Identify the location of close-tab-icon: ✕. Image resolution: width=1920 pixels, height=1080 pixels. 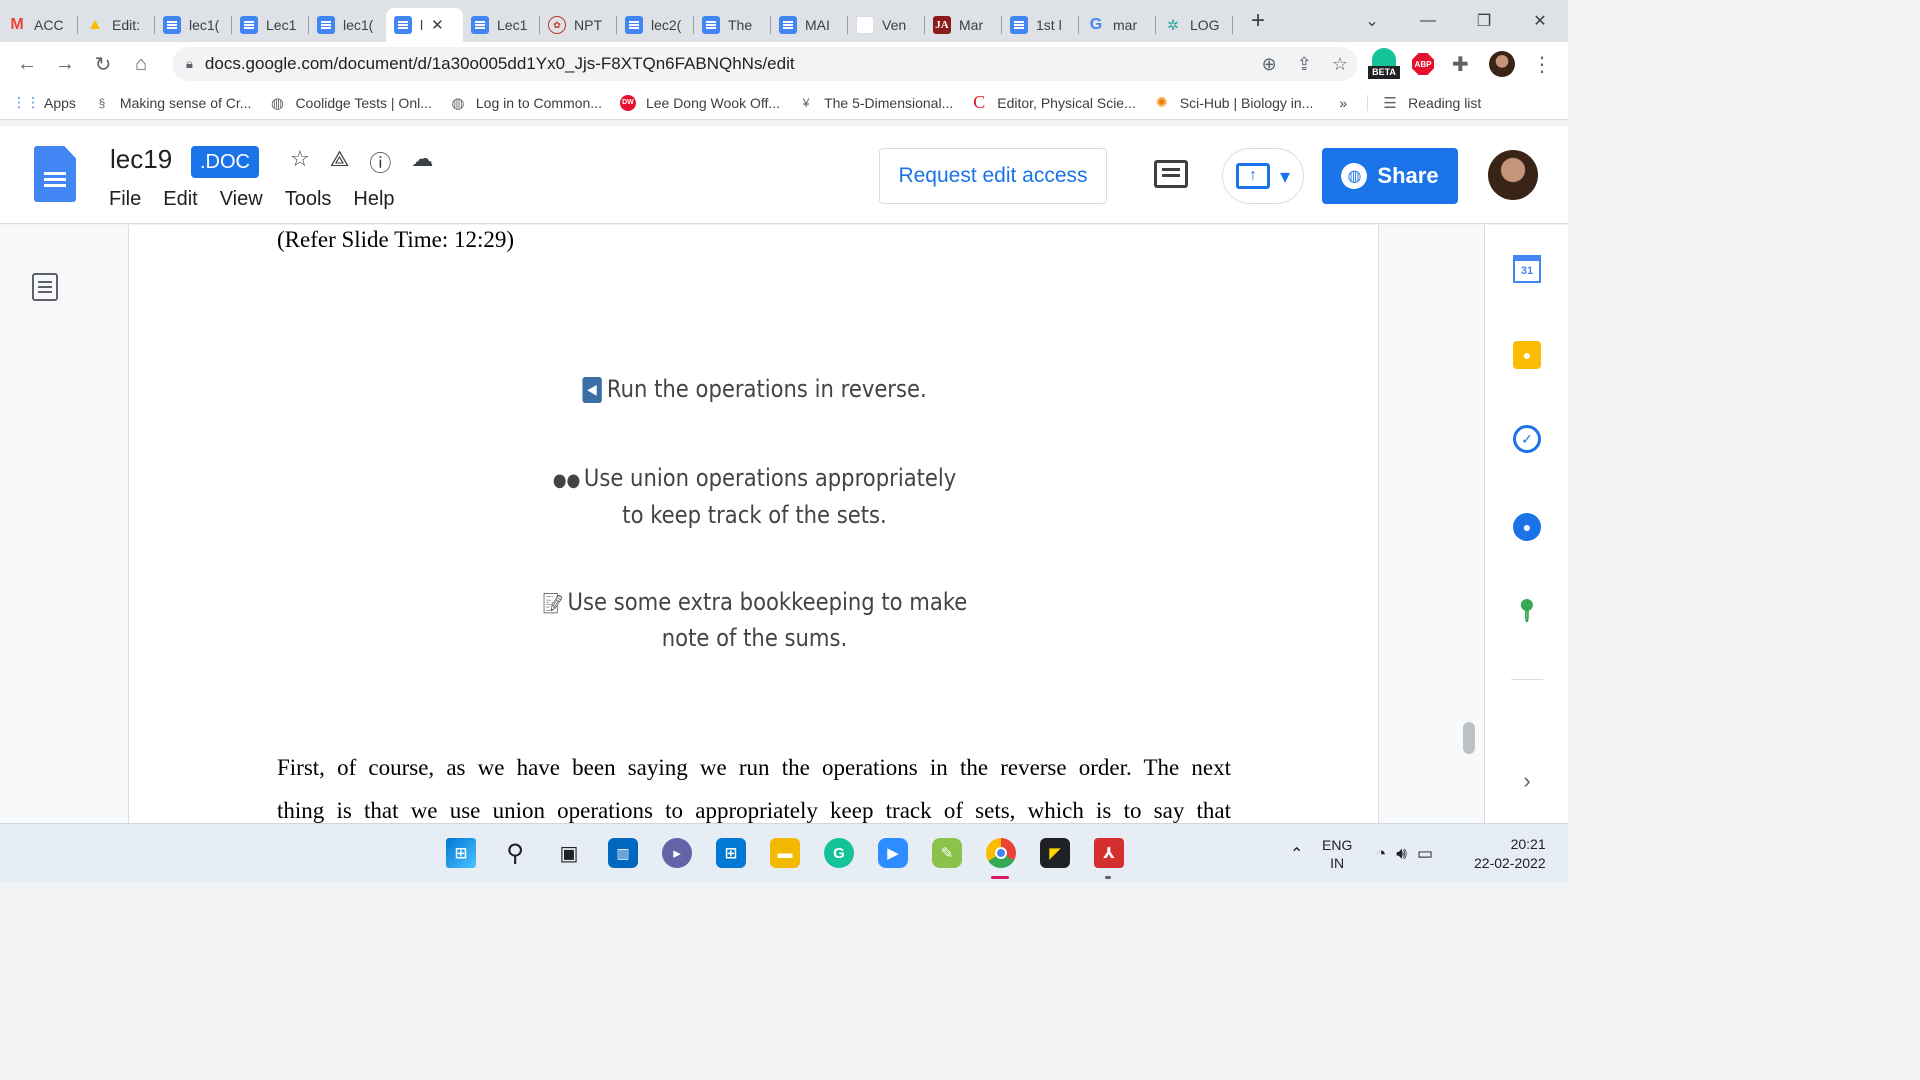
(437, 25).